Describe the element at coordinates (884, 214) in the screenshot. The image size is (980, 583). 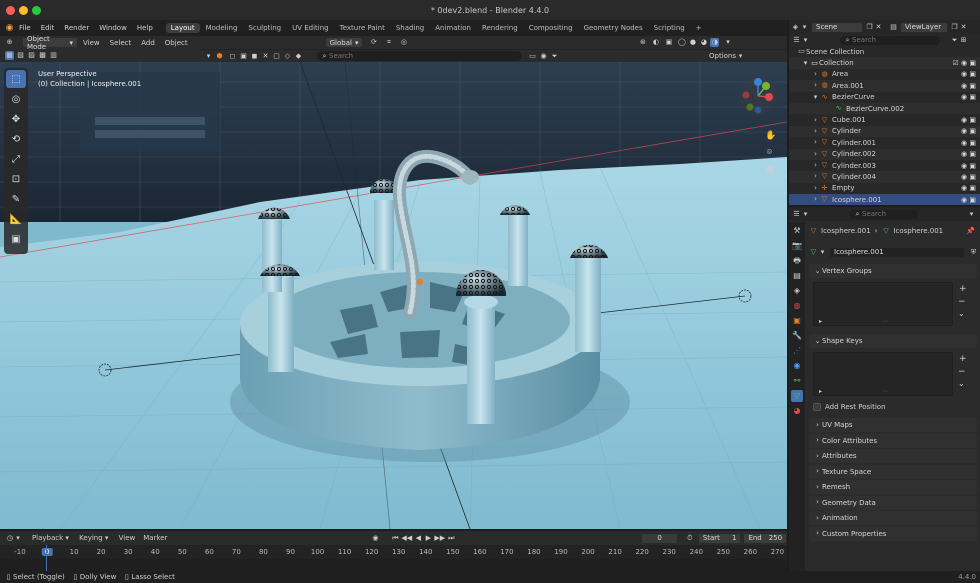
I see `properties-search: ⌕ Search` at that location.